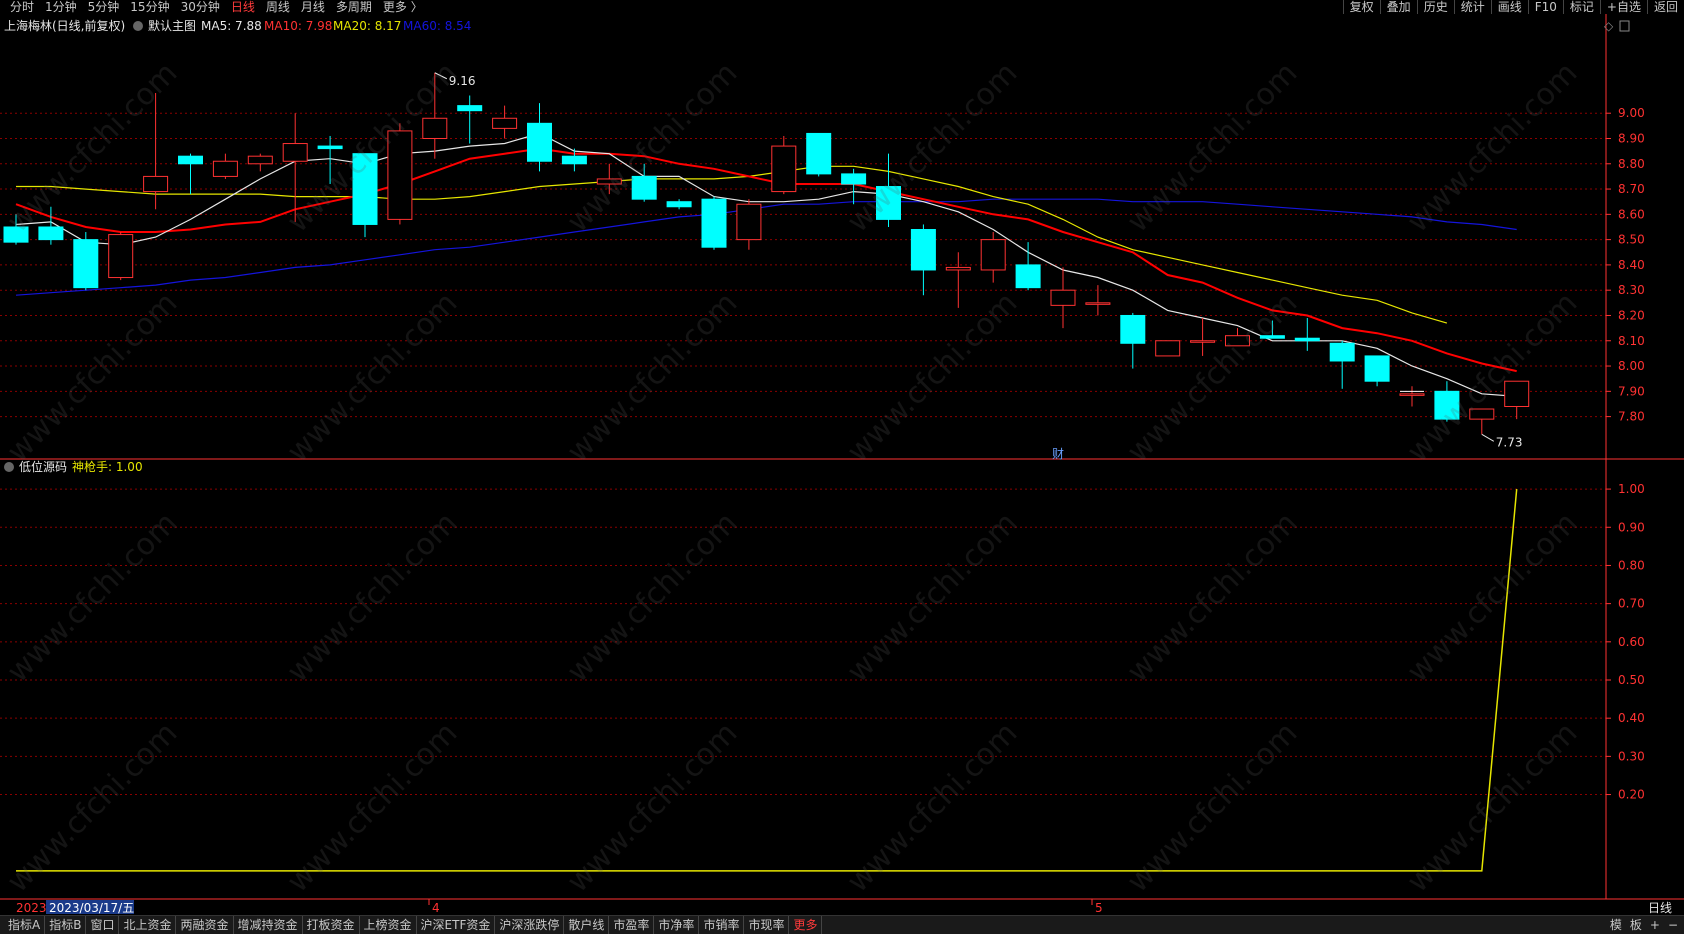  Describe the element at coordinates (91, 908) in the screenshot. I see `selected-date: 2023/03/17/五` at that location.